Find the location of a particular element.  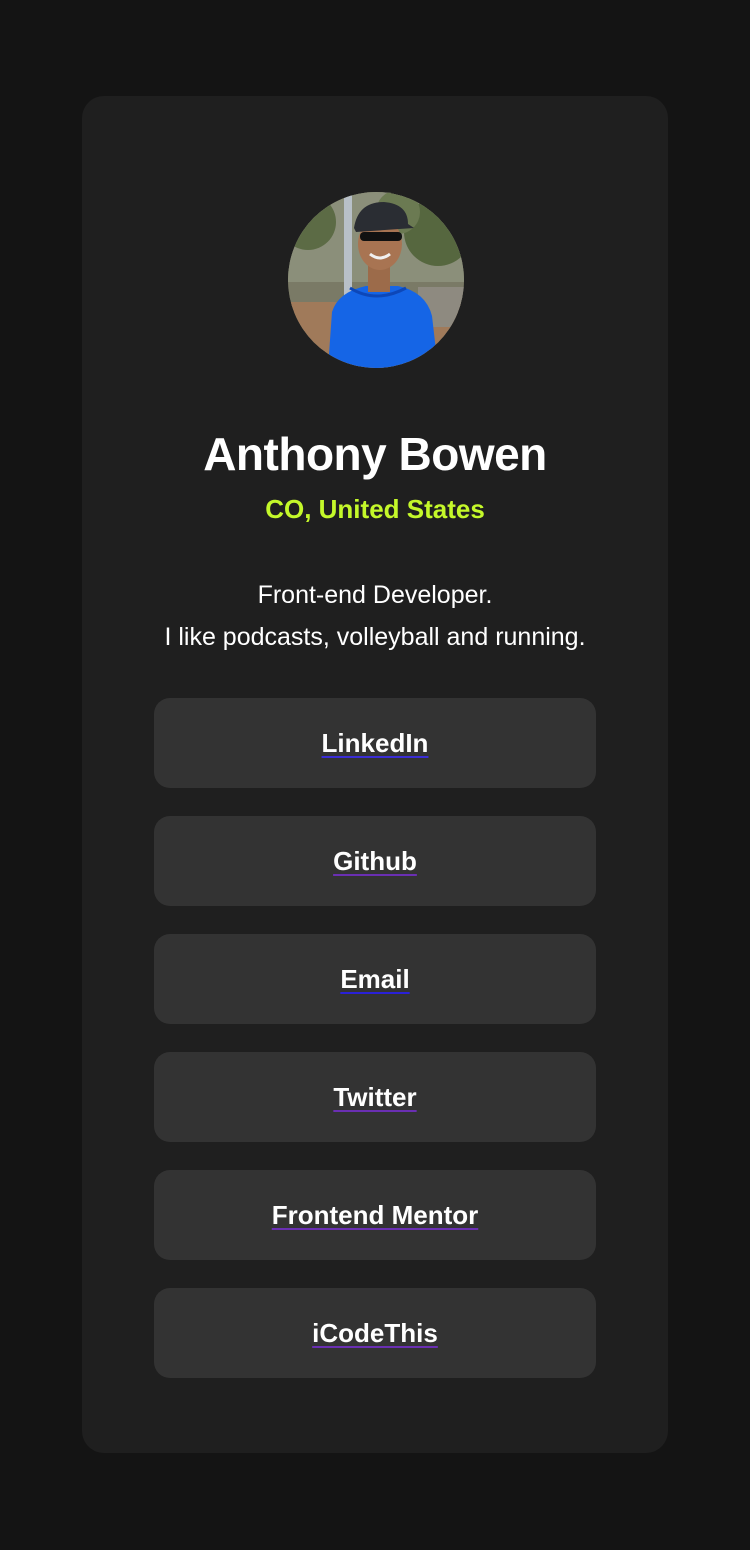

twitter-link-button: Twitter is located at coordinates (375, 1097).